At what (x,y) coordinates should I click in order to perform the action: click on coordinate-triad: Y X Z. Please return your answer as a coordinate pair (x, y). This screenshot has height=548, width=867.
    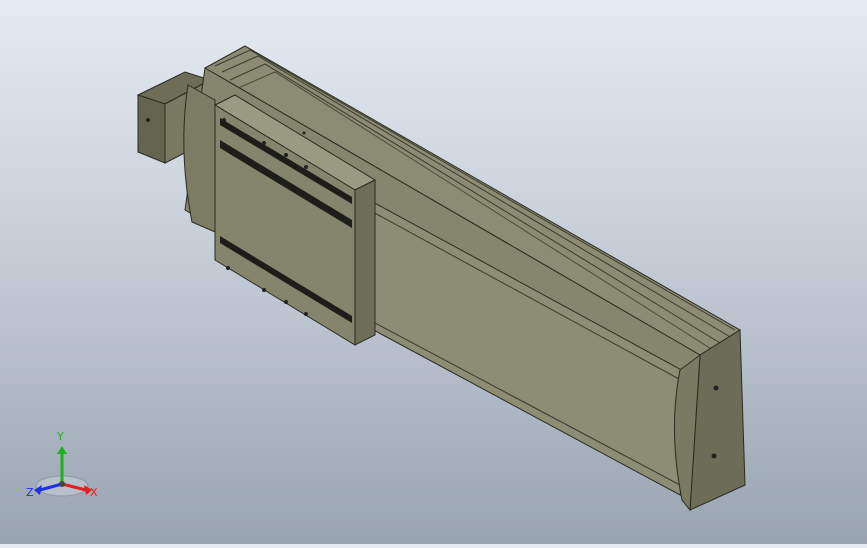
    Looking at the image, I should click on (66, 468).